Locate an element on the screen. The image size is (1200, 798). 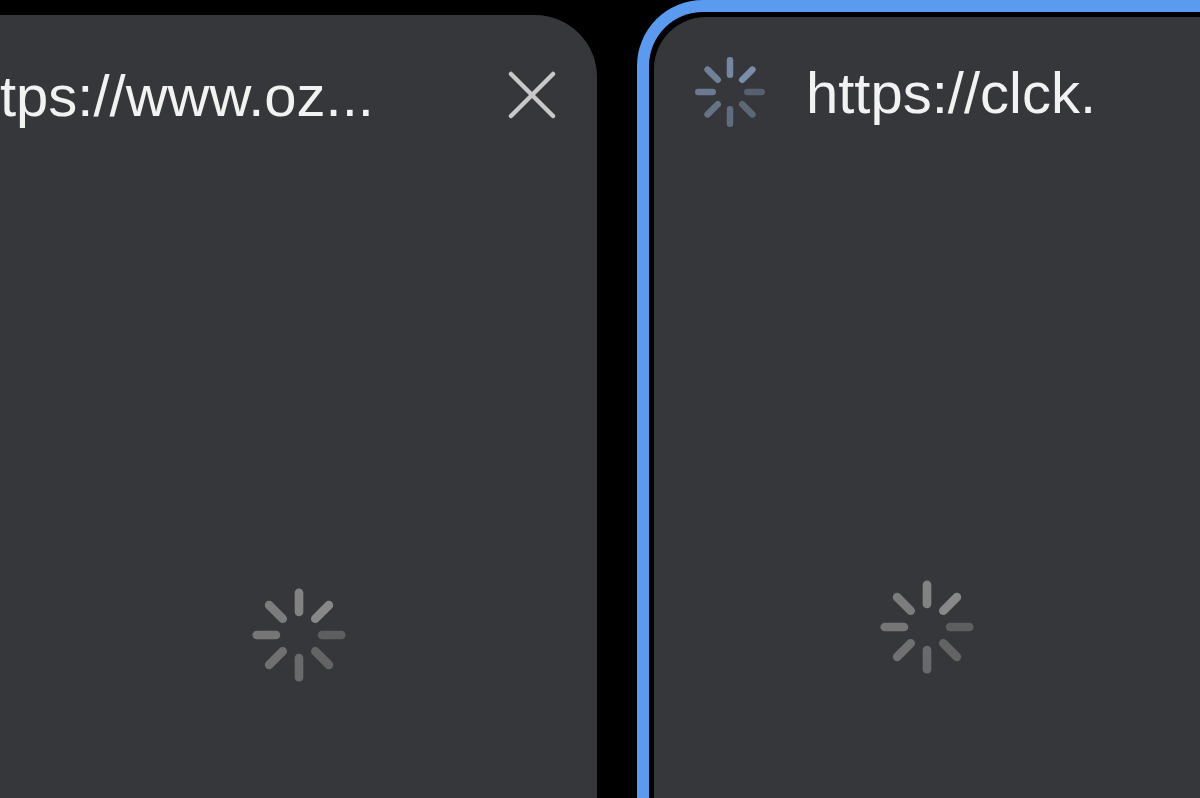
tab-title: https://clck. is located at coordinates (952, 92).